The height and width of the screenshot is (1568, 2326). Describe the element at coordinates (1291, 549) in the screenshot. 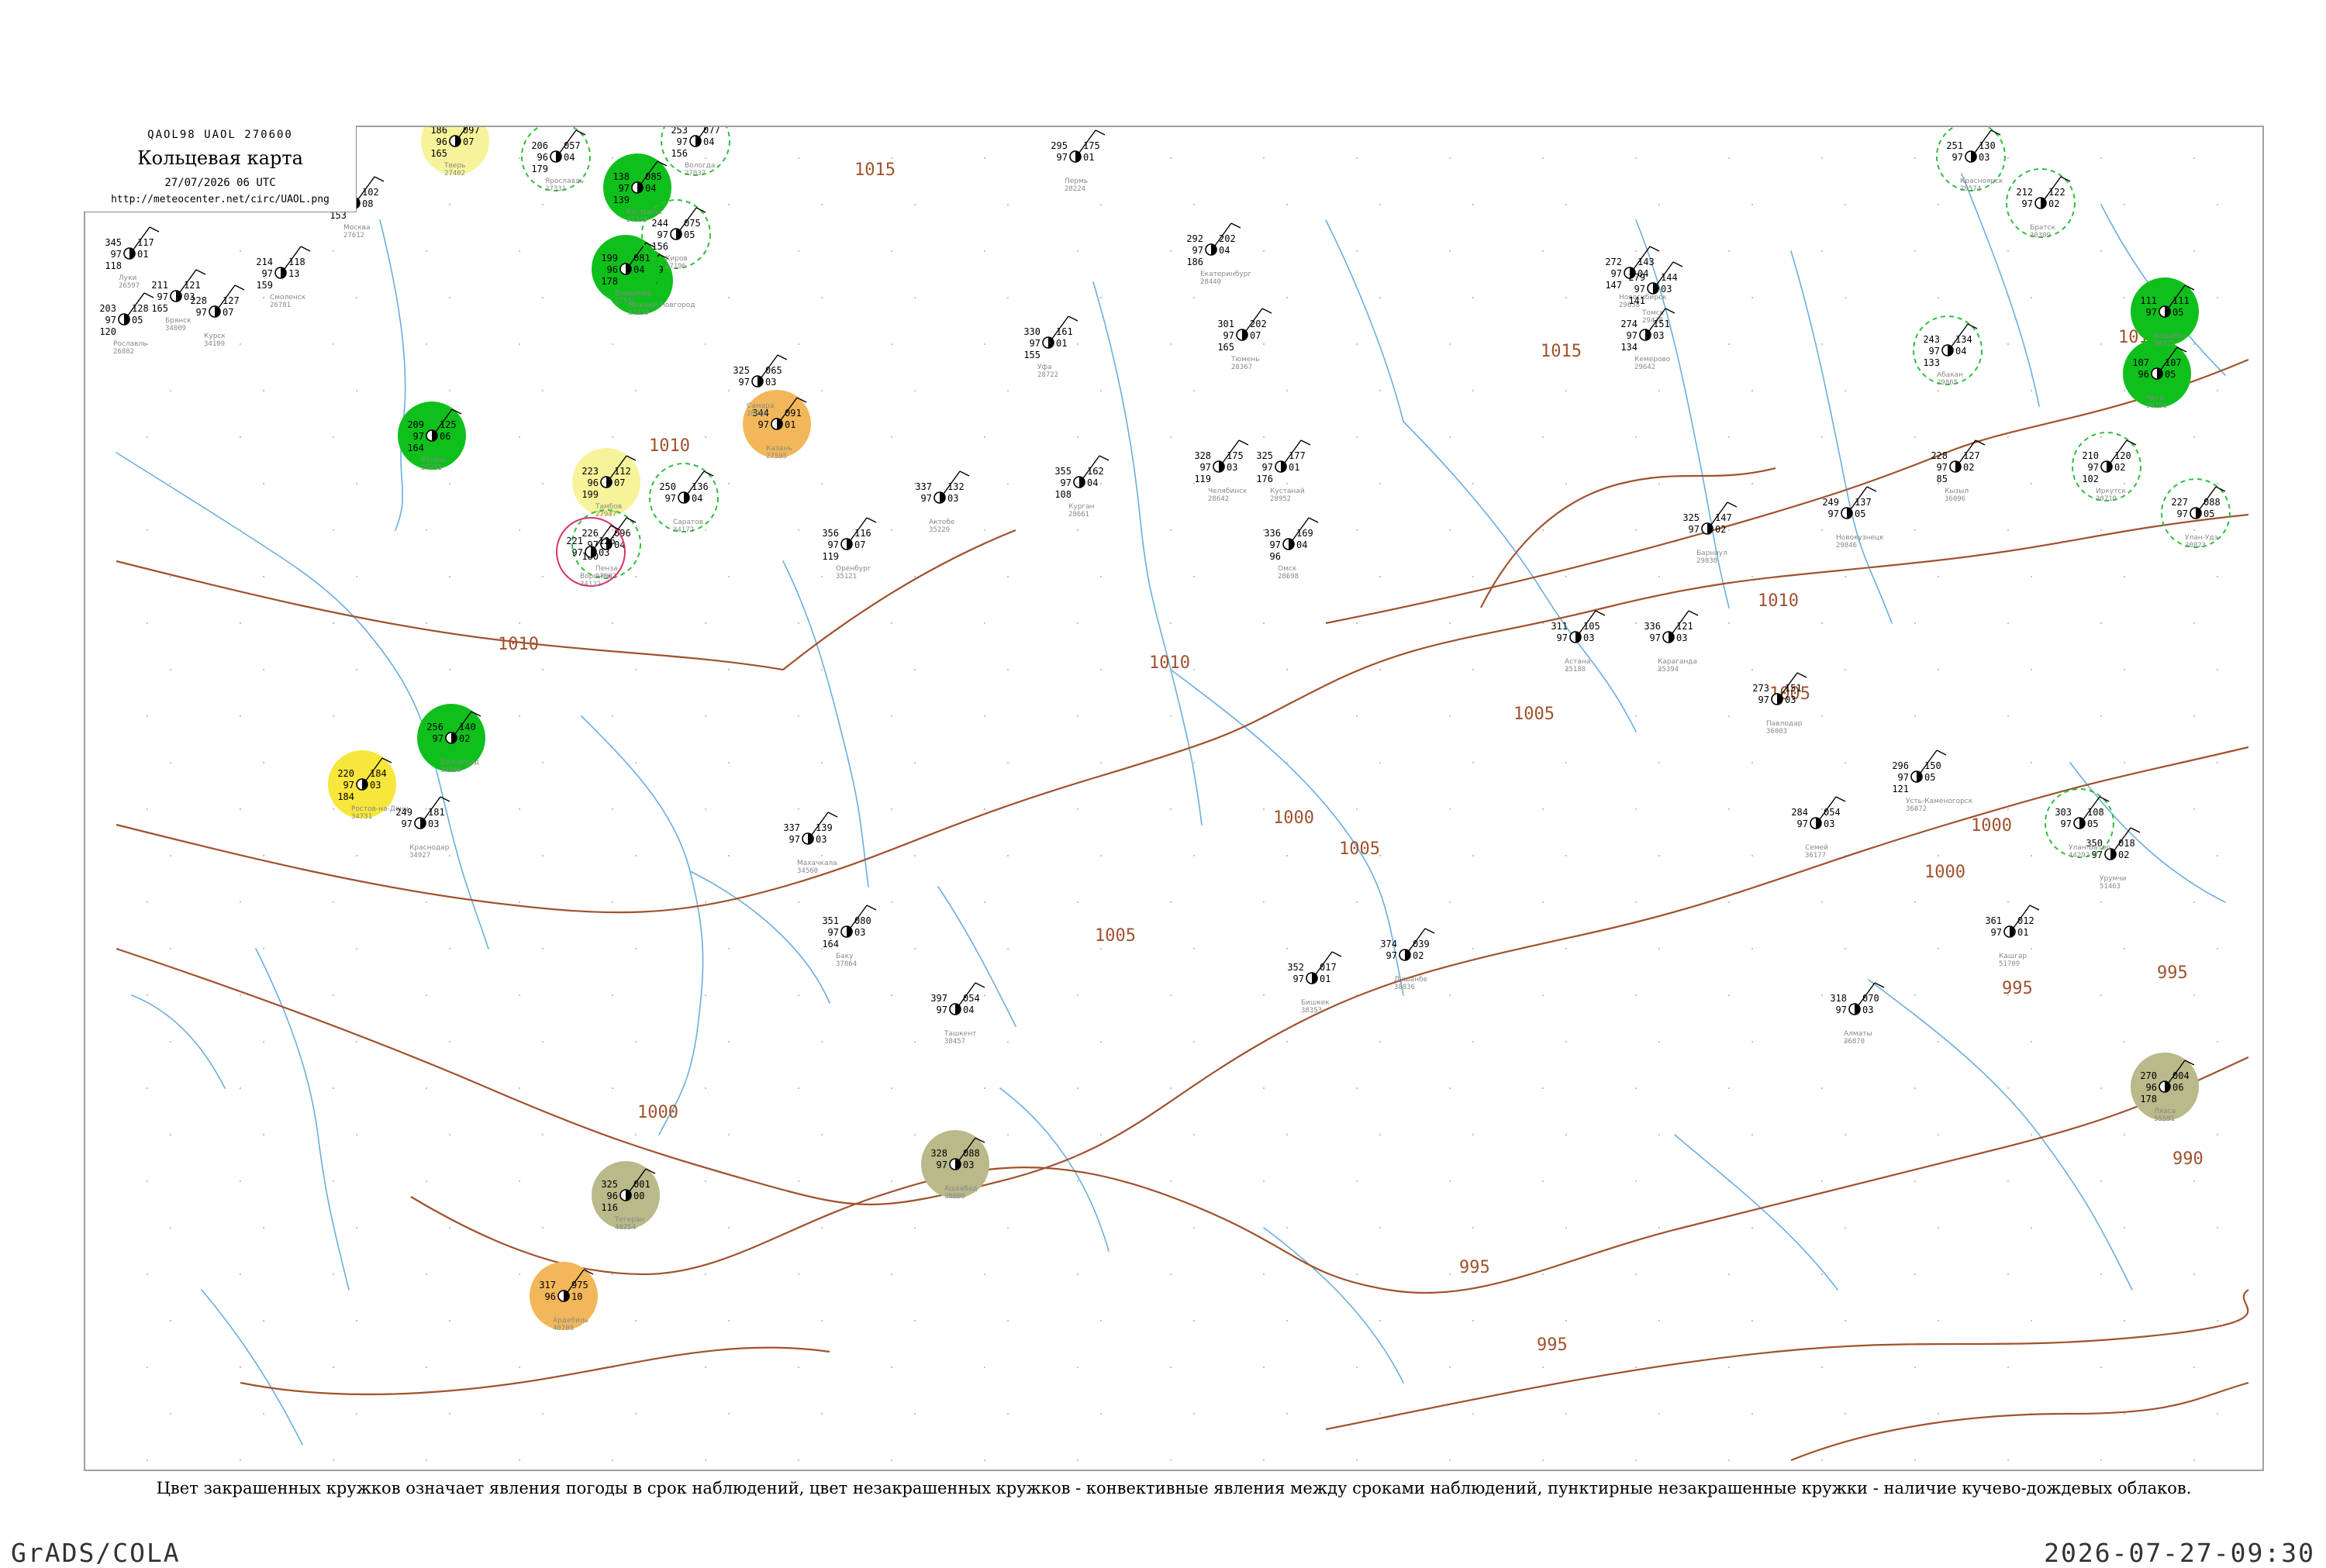

I see `station-marker: 336 169 97 04 96 Омск28698` at that location.